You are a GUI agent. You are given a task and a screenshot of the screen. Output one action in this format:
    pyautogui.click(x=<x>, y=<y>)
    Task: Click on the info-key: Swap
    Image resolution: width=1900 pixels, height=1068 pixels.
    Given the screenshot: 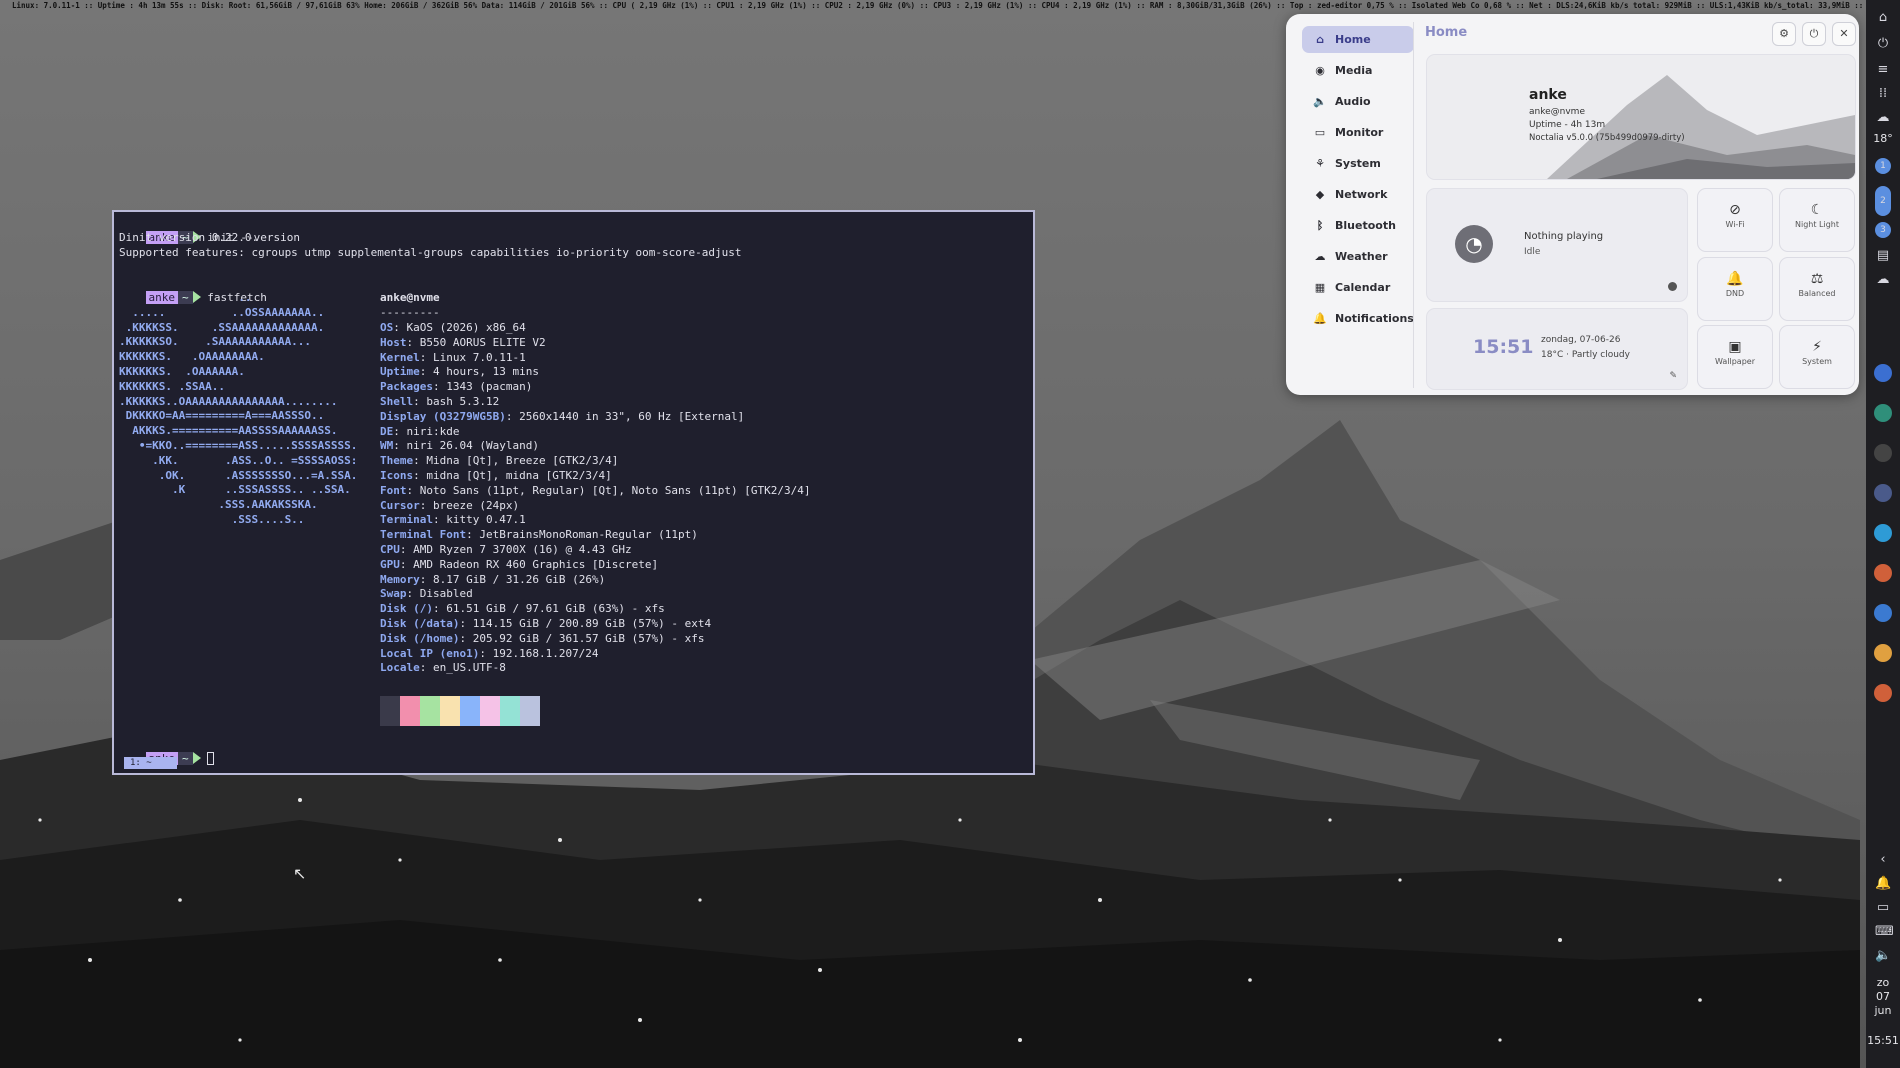 What is the action you would take?
    pyautogui.click(x=393, y=594)
    